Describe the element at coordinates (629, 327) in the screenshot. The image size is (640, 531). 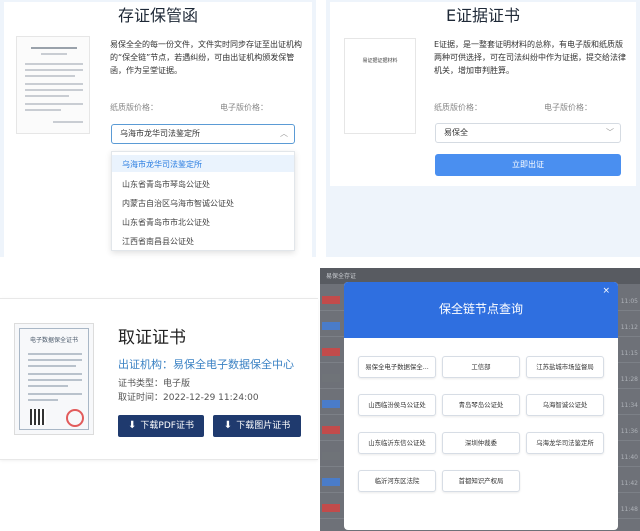
I see `background-row-time: 11:12` at that location.